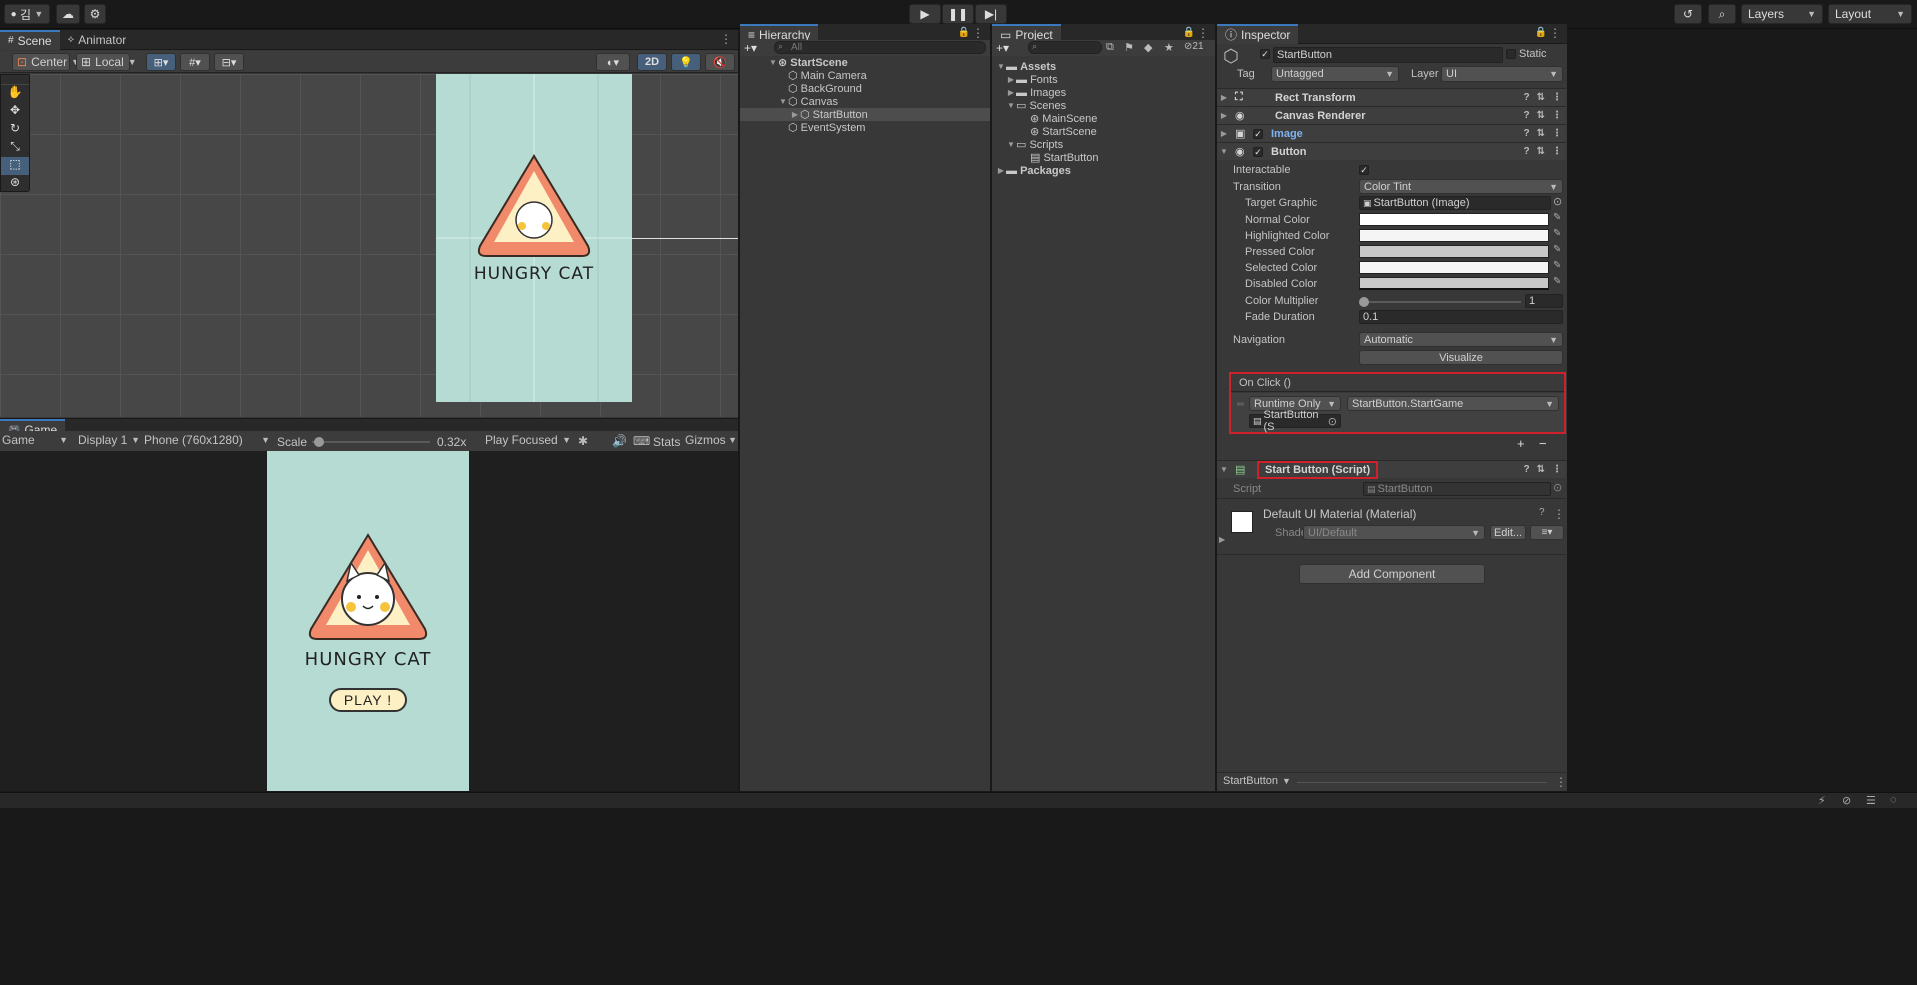  What do you see at coordinates (1064, 158) in the screenshot?
I see `list-item: ▤ StartButton` at bounding box center [1064, 158].